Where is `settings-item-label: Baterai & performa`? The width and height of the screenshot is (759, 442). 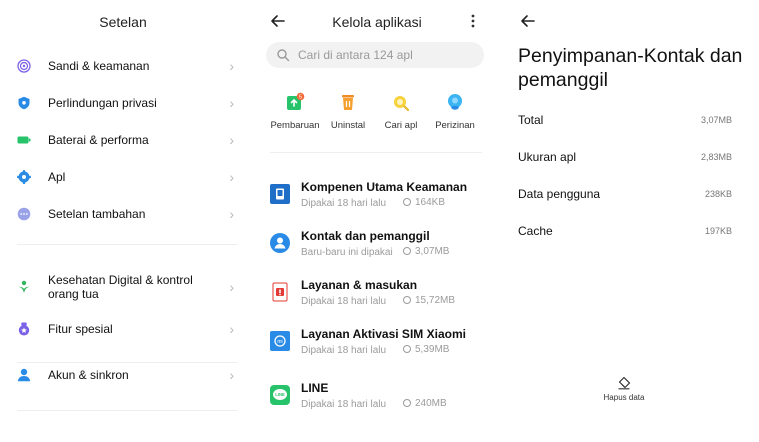
settings-item-label: Baterai & performa is located at coordinates (98, 140).